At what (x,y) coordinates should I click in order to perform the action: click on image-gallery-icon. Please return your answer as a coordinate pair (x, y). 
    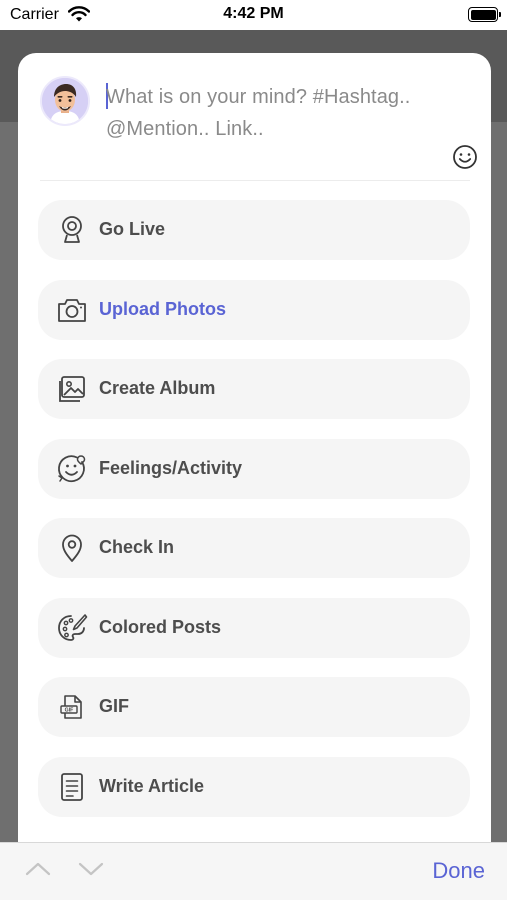
    Looking at the image, I should click on (72, 389).